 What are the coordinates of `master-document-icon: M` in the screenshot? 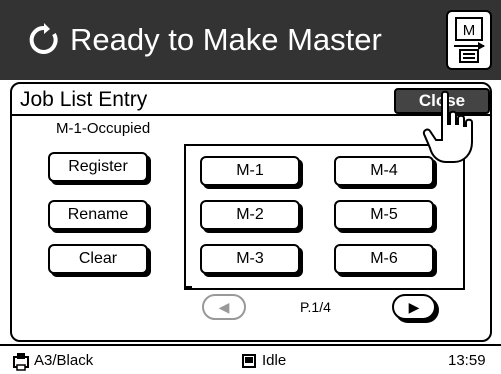 It's located at (469, 40).